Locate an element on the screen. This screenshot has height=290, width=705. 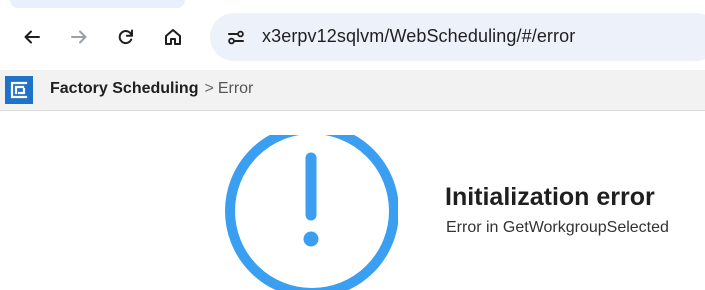
reload-button is located at coordinates (126, 37).